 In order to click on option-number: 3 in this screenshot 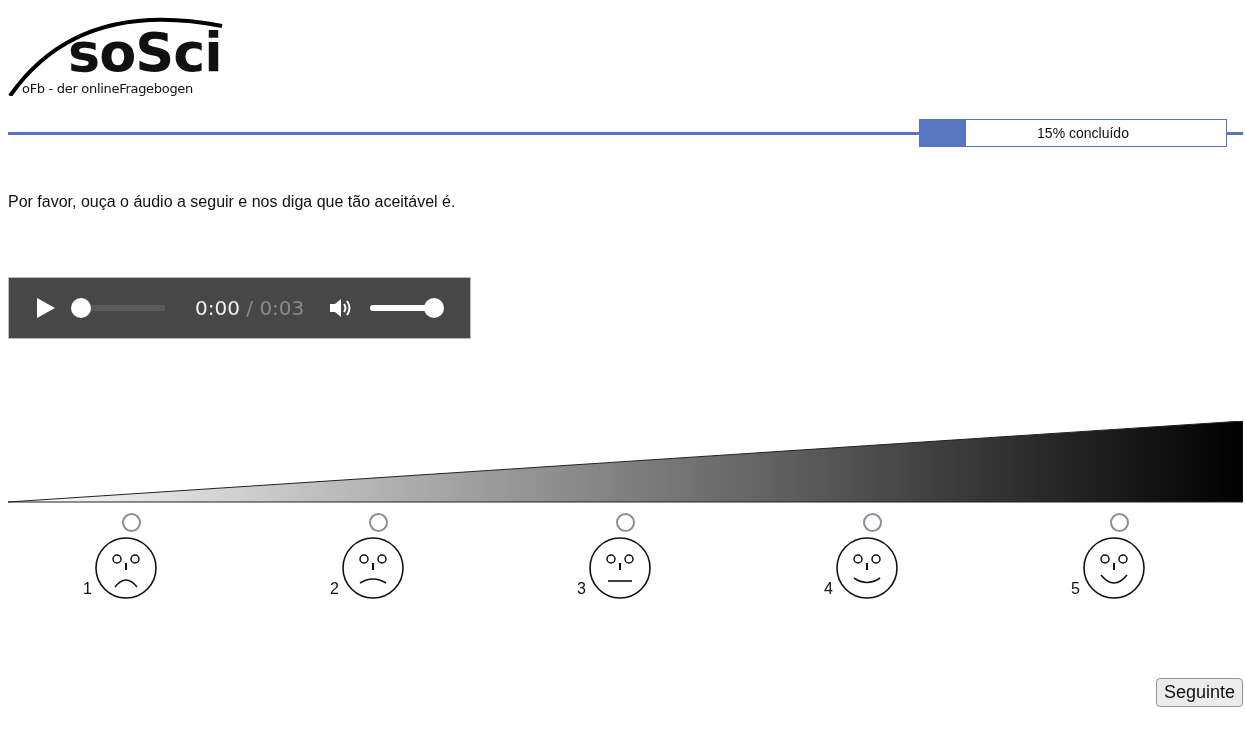, I will do `click(581, 589)`.